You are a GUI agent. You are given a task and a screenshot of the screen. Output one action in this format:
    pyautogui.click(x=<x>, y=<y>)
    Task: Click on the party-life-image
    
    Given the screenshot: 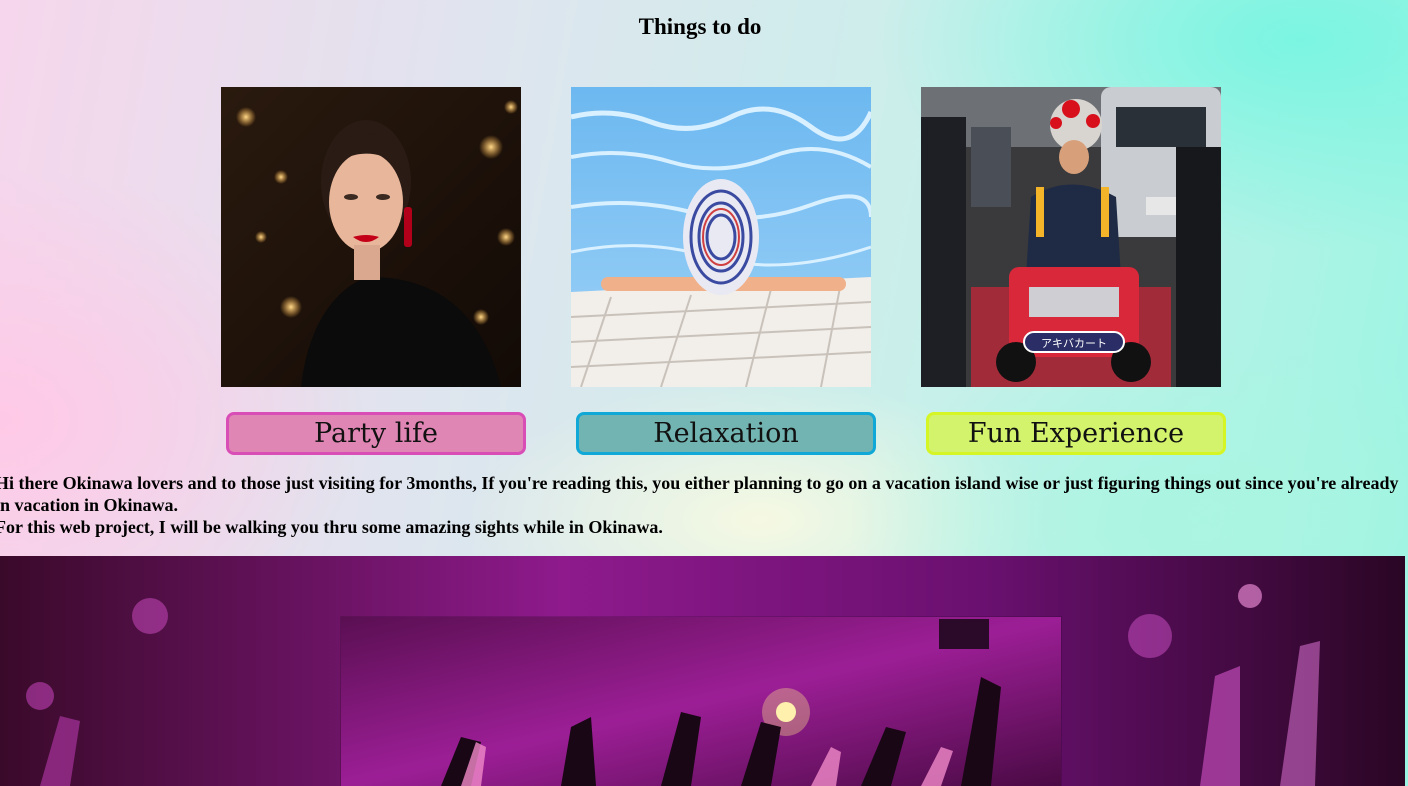 What is the action you would take?
    pyautogui.click(x=371, y=237)
    